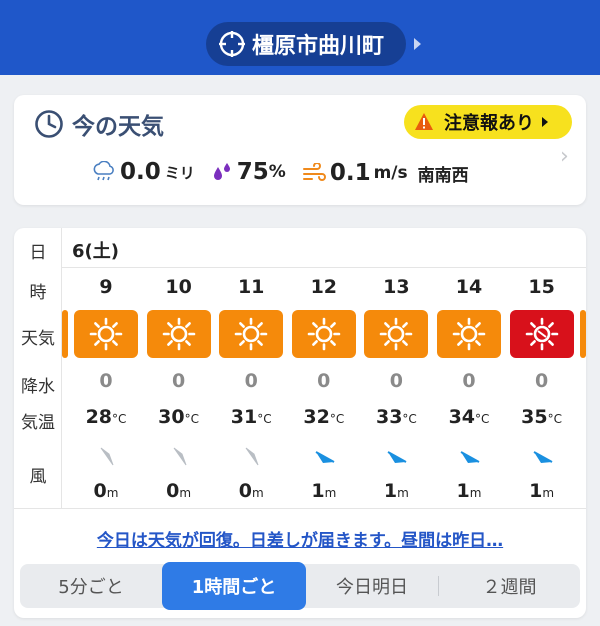  What do you see at coordinates (469, 287) in the screenshot?
I see `hour-label: 14` at bounding box center [469, 287].